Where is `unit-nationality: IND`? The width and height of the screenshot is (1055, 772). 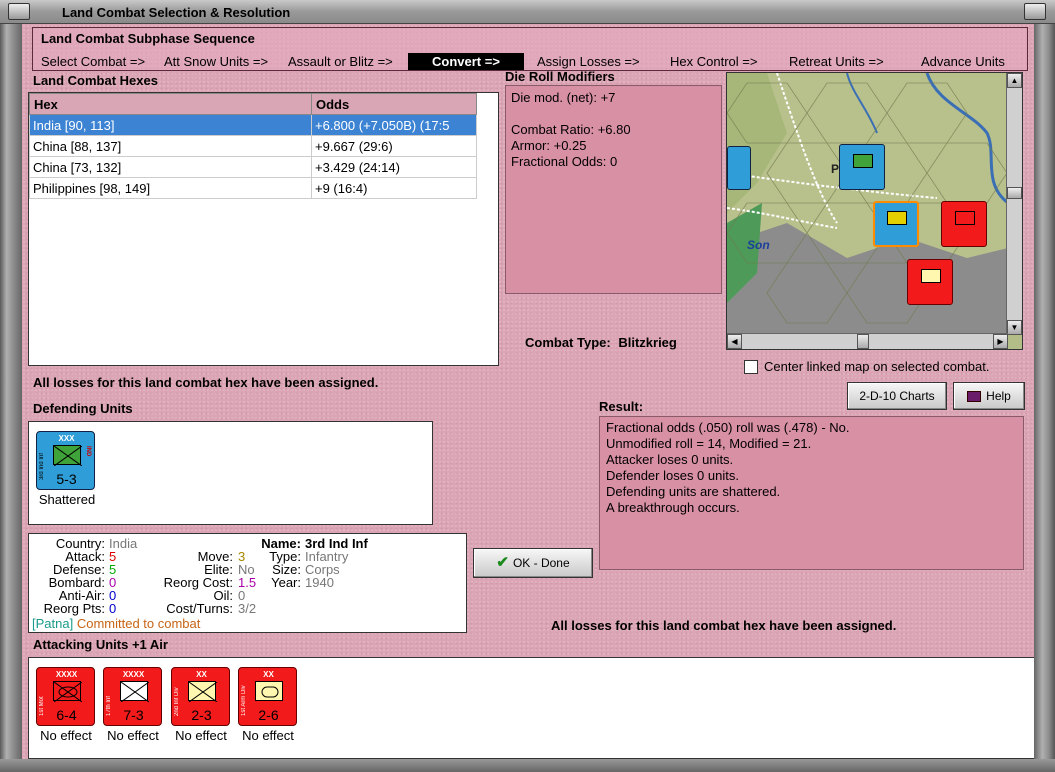
unit-nationality: IND is located at coordinates (88, 451).